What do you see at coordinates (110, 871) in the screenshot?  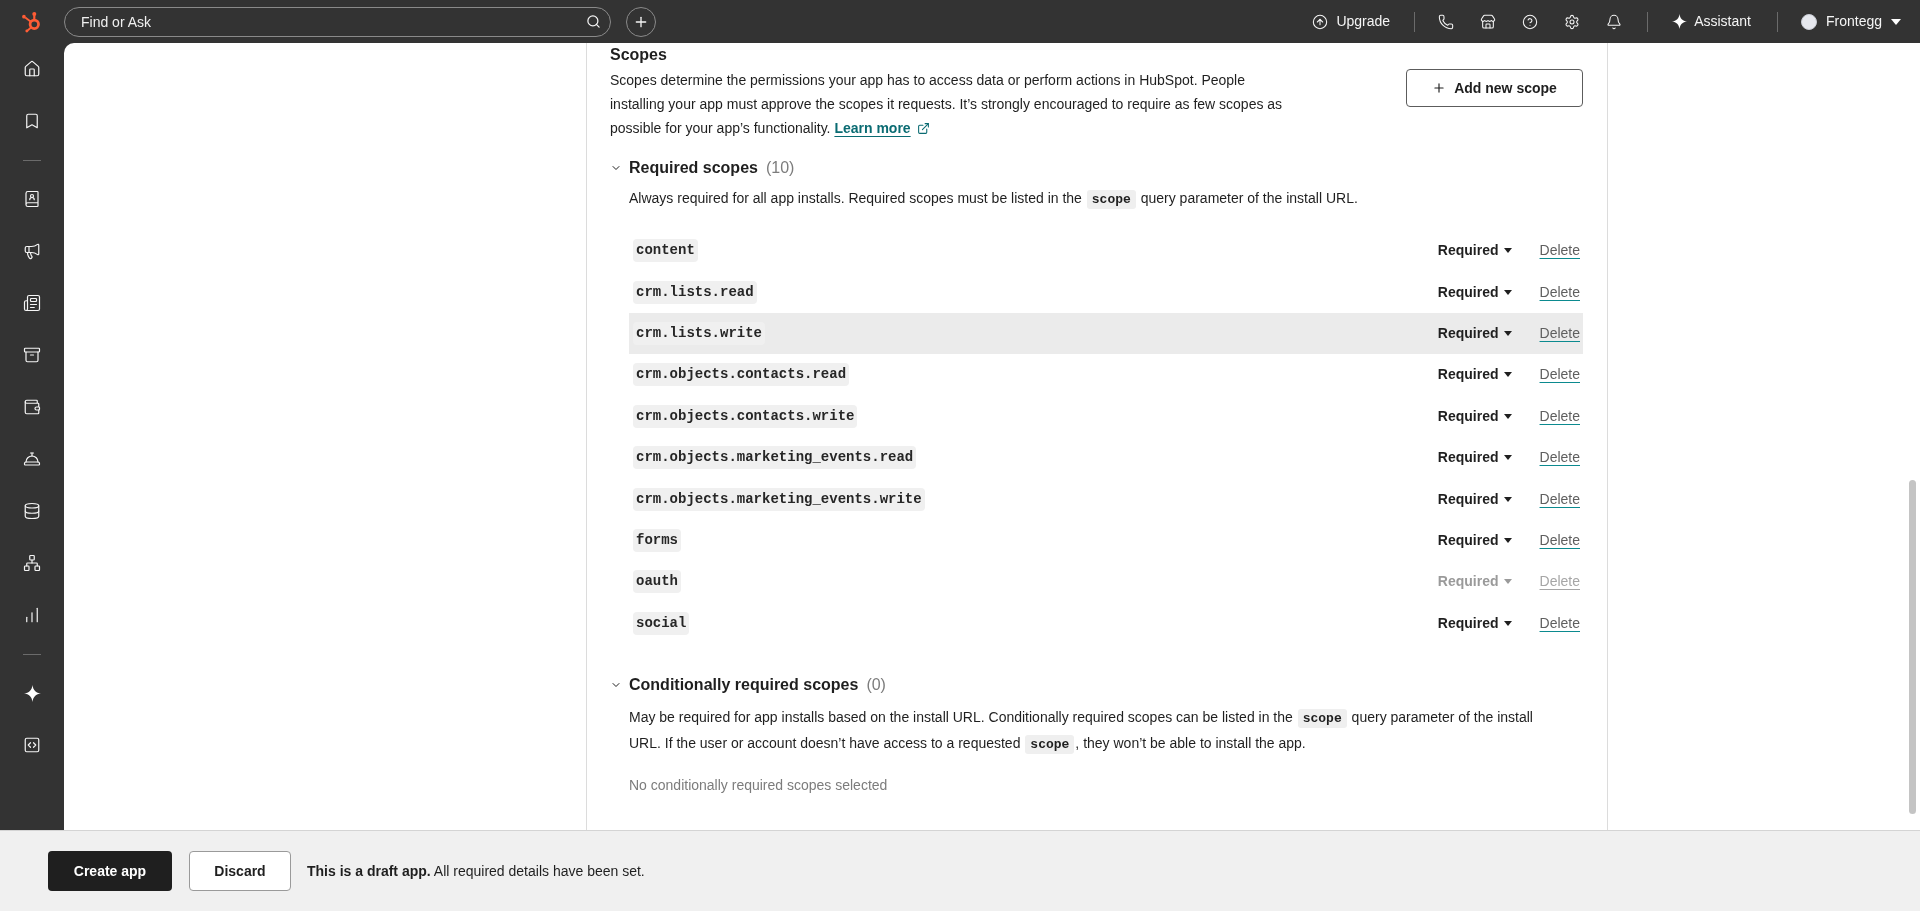 I see `create-app-button: Create app` at bounding box center [110, 871].